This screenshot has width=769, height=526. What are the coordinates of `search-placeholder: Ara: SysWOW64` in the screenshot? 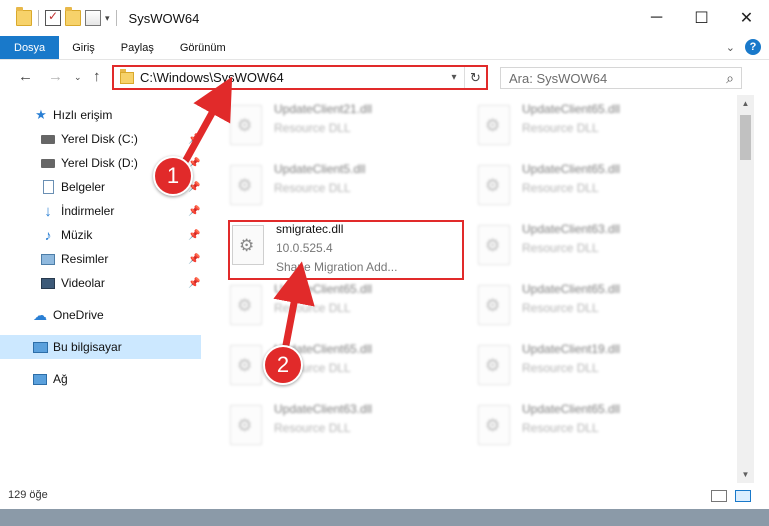 It's located at (614, 78).